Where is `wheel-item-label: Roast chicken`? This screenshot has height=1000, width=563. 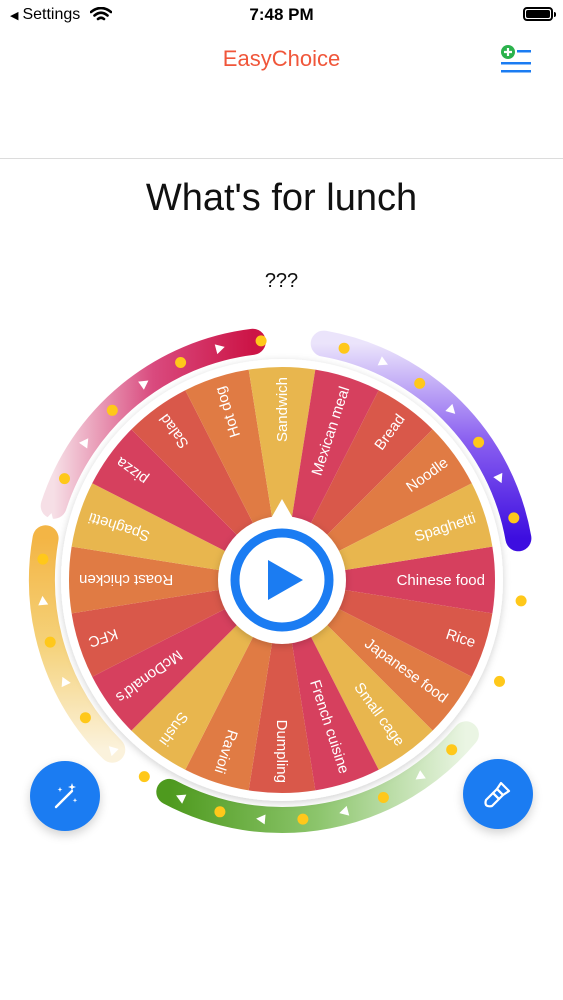 wheel-item-label: Roast chicken is located at coordinates (126, 579).